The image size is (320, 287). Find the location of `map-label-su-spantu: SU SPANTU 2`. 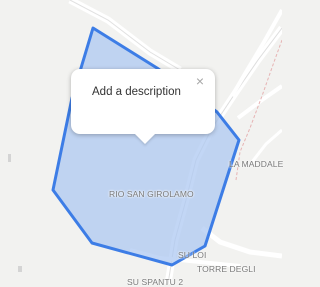

map-label-su-spantu: SU SPANTU 2 is located at coordinates (155, 282).